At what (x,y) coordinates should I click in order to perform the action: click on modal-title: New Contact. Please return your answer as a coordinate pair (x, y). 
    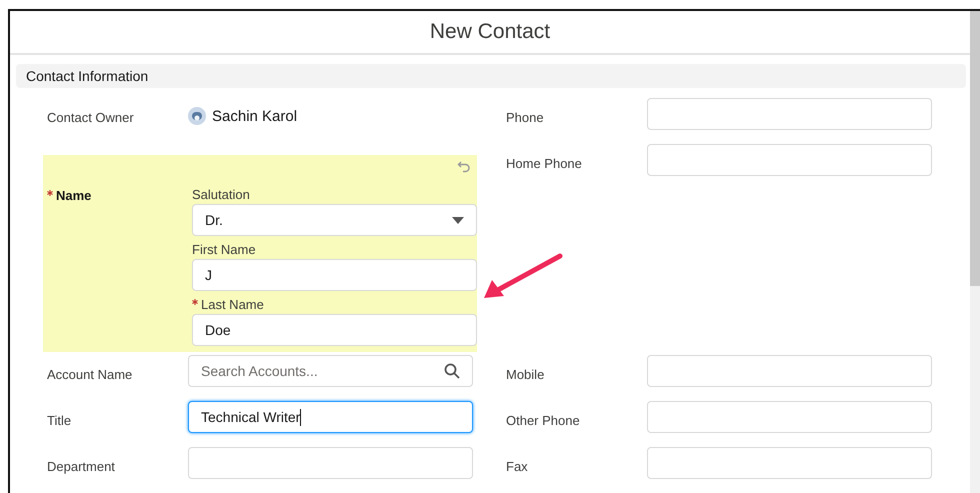
    Looking at the image, I should click on (490, 32).